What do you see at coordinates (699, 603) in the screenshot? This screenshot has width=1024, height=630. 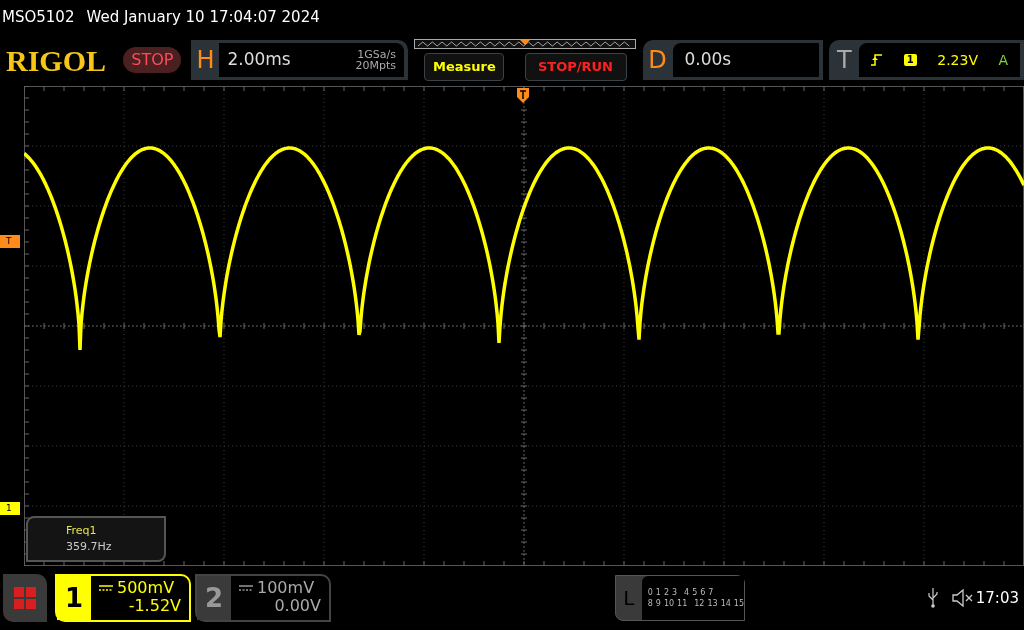 I see `digital-channel-number: 12` at bounding box center [699, 603].